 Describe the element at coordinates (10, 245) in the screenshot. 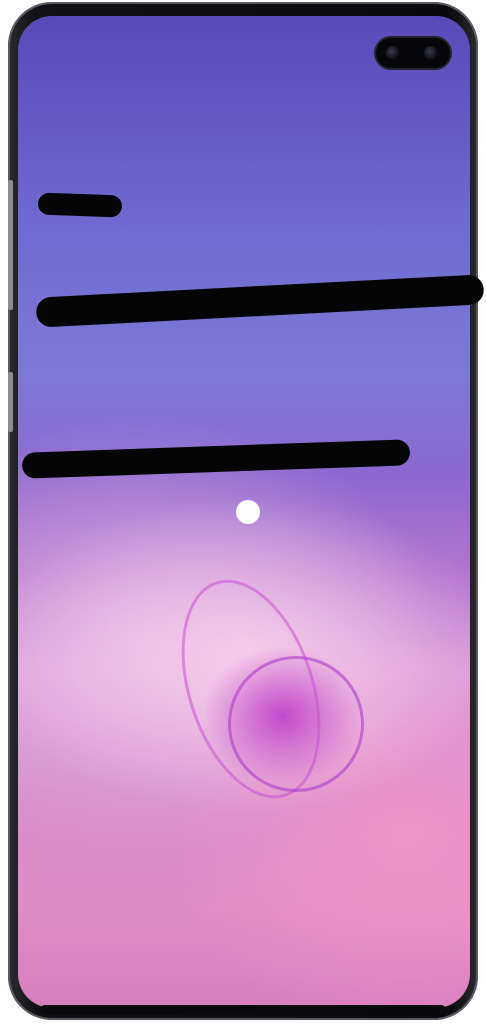

I see `volume-key` at that location.